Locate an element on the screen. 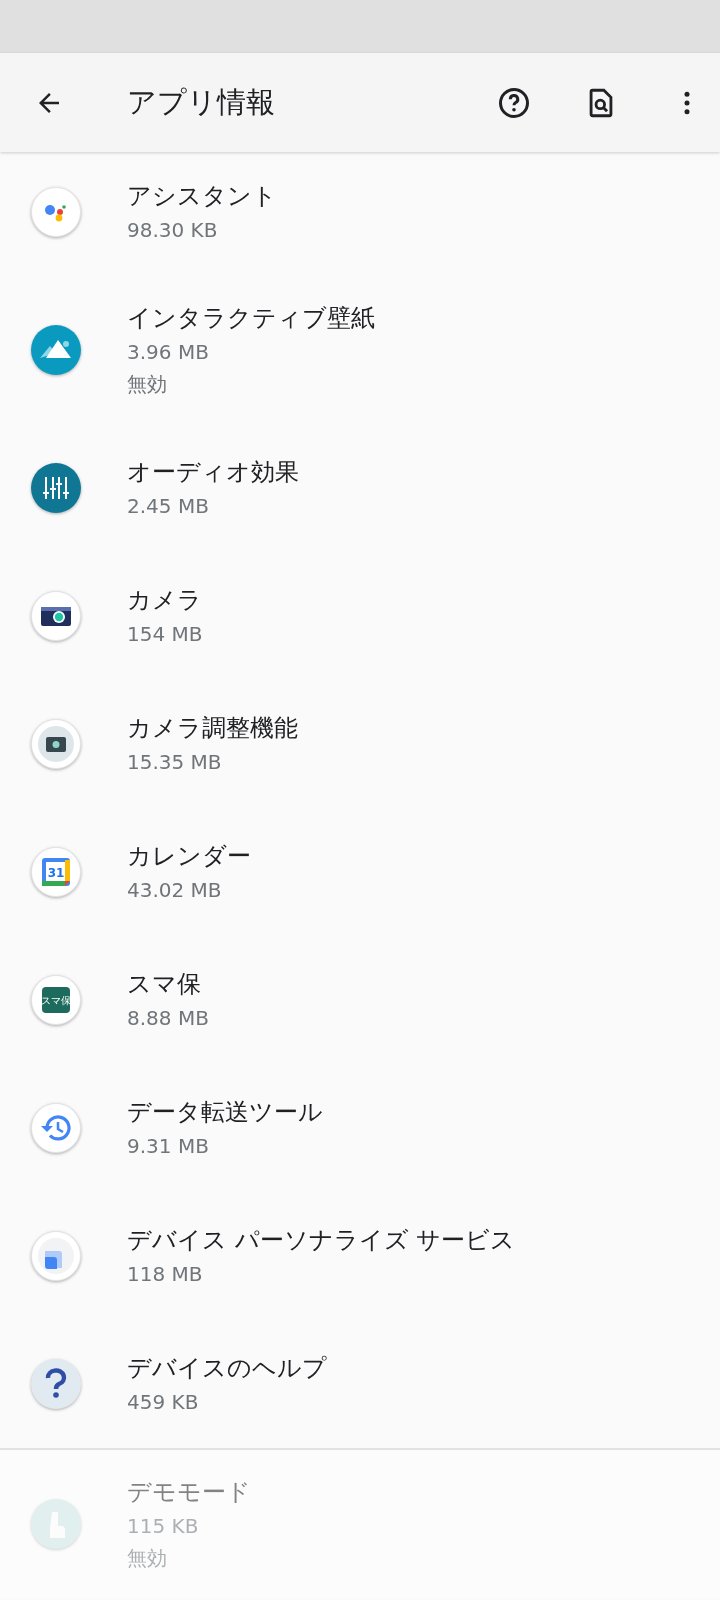 This screenshot has width=720, height=1600. app-name: デモモード is located at coordinates (189, 1492).